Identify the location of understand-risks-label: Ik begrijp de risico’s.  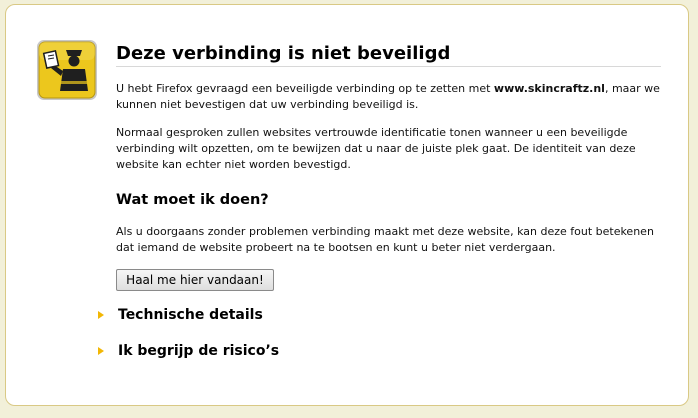
(199, 351).